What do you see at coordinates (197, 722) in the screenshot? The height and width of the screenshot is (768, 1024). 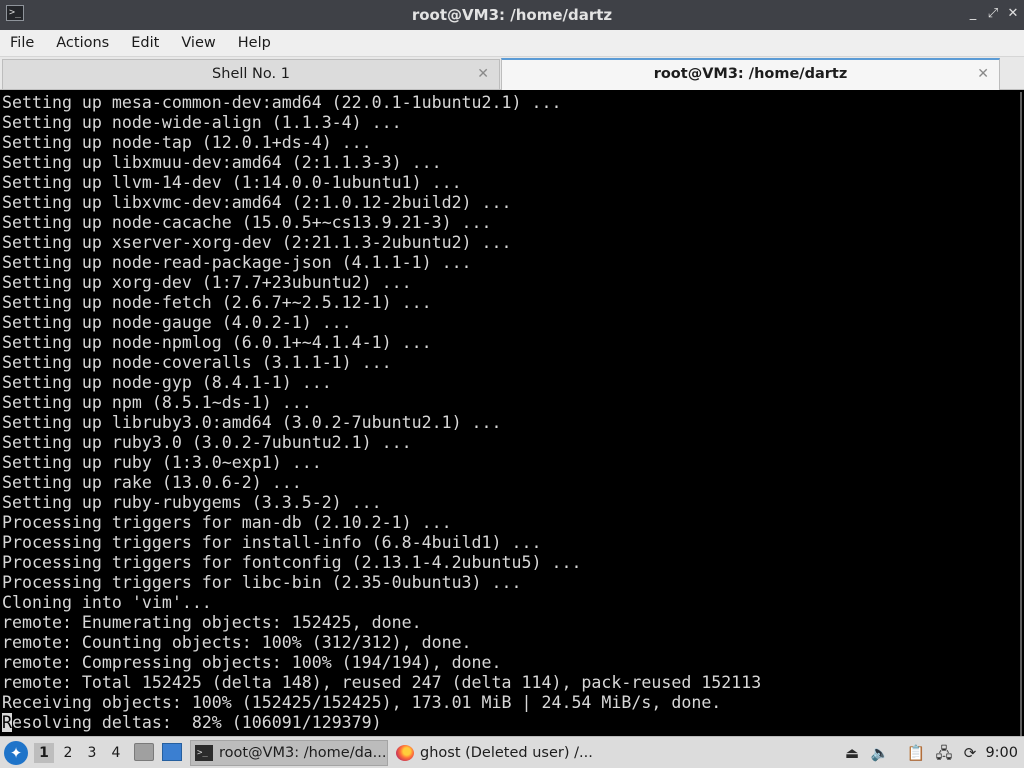 I see `terminal-current-text: esolving deltas: 82% (106091/129379)` at bounding box center [197, 722].